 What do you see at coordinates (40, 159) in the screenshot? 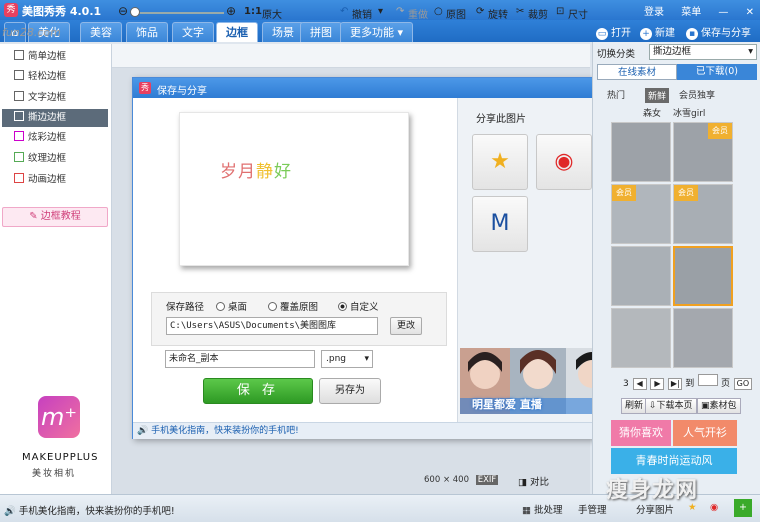
I see `sidebar-item-texture: 纹理边框` at bounding box center [40, 159].